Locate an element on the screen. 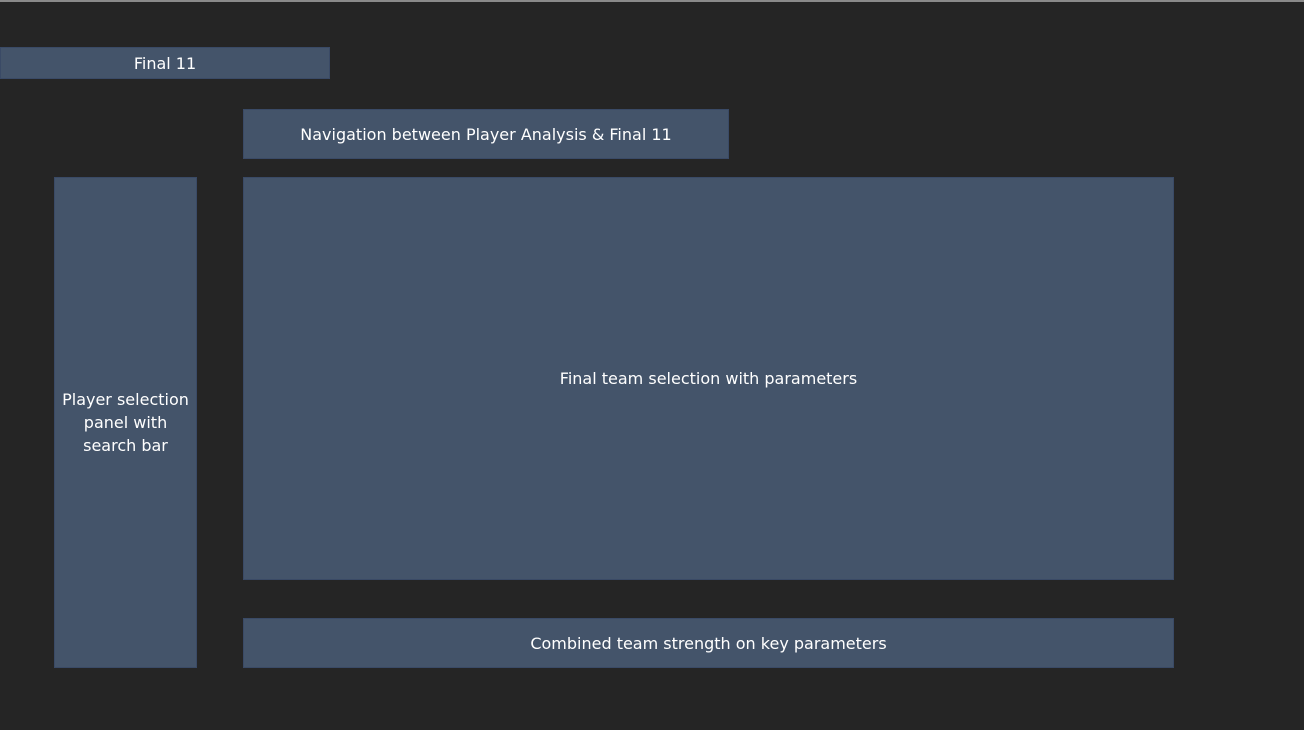  top-divider-line is located at coordinates (652, 1).